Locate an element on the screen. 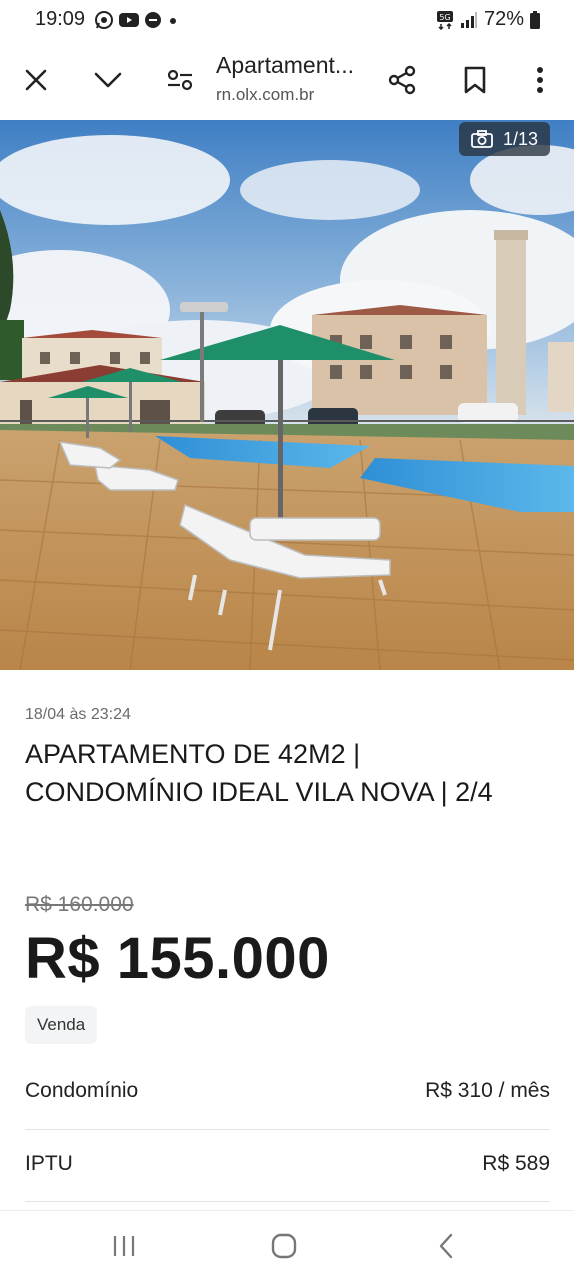 The height and width of the screenshot is (1281, 574). bookmark-button is located at coordinates (475, 80).